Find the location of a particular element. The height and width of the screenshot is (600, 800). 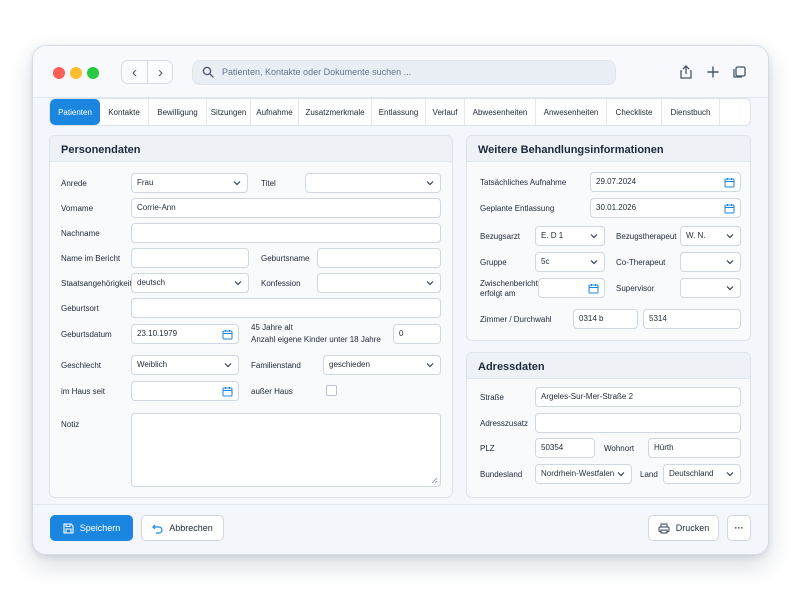

geschlecht-select: Weiblich is located at coordinates (185, 365).